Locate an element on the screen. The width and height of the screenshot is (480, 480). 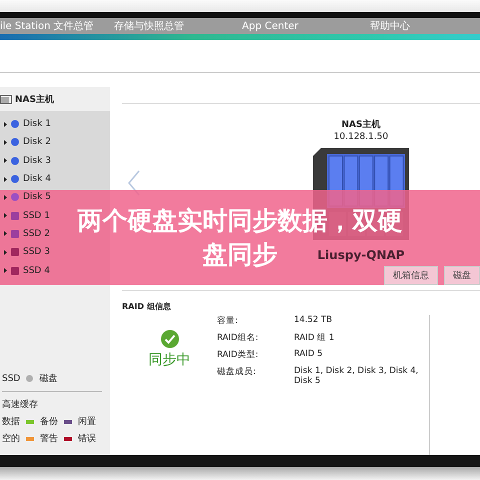
legend-label: 空的 is located at coordinates (11, 438).